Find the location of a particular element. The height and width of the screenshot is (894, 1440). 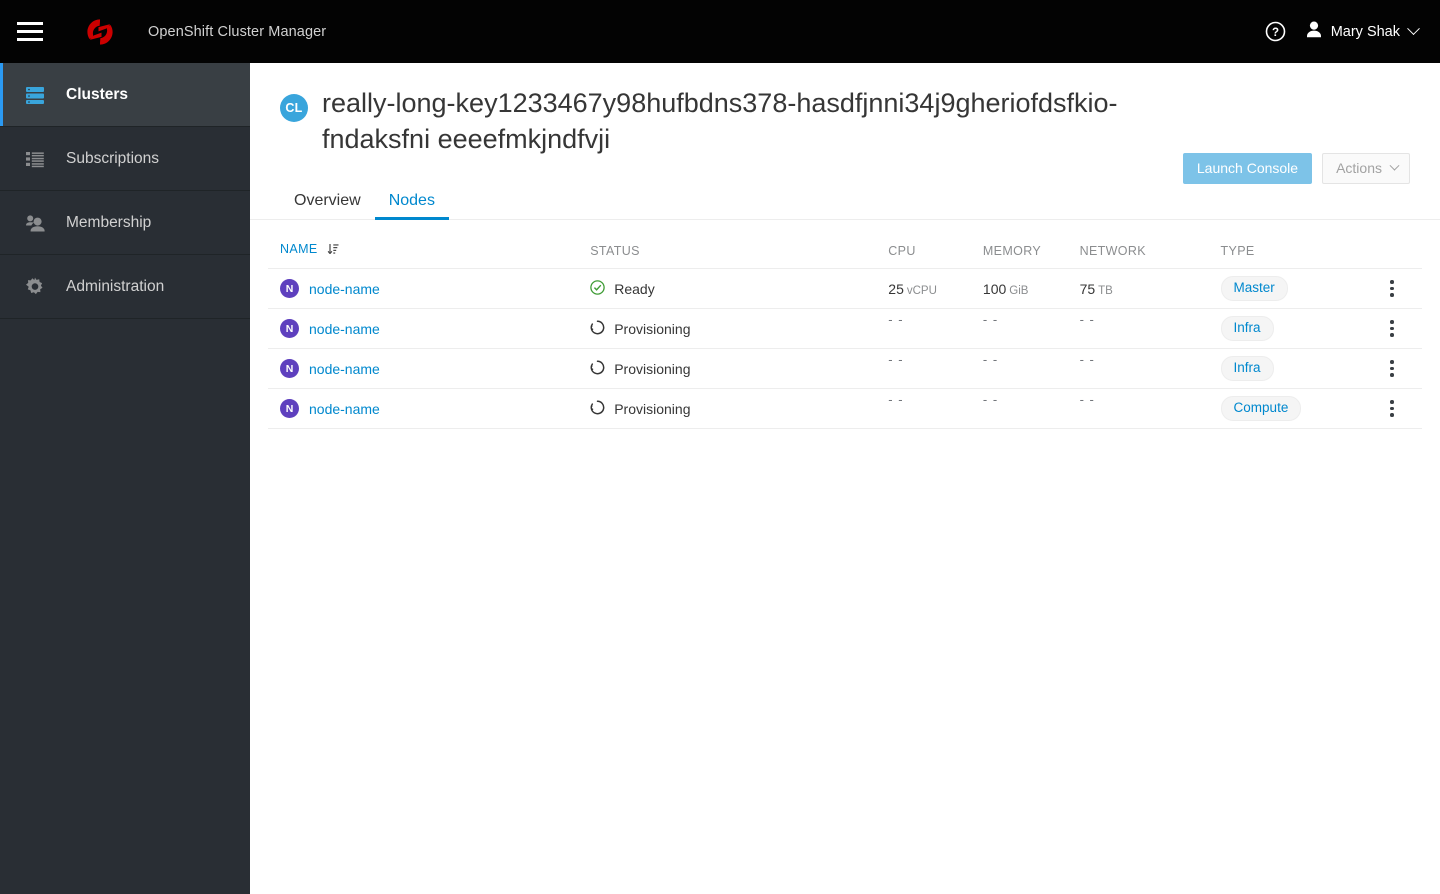

actions-button-label: Actions is located at coordinates (1359, 168).